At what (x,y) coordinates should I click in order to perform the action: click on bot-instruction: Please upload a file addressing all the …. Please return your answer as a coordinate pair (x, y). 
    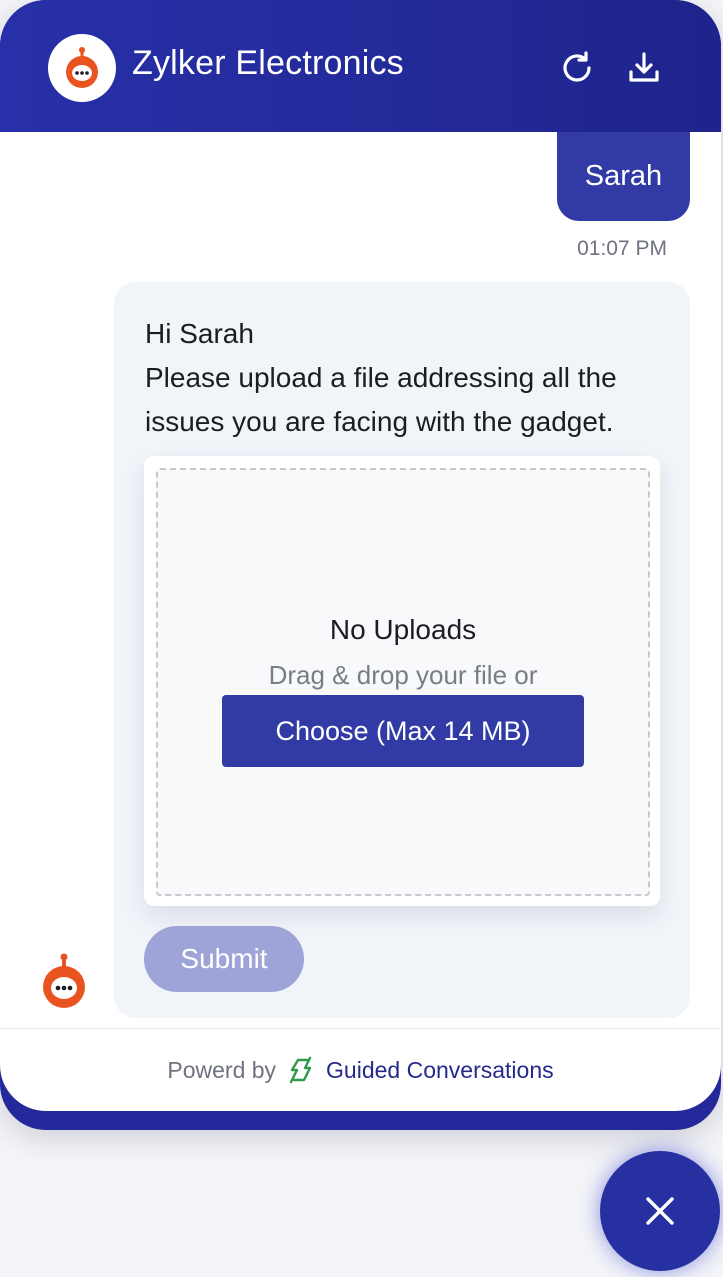
    Looking at the image, I should click on (381, 399).